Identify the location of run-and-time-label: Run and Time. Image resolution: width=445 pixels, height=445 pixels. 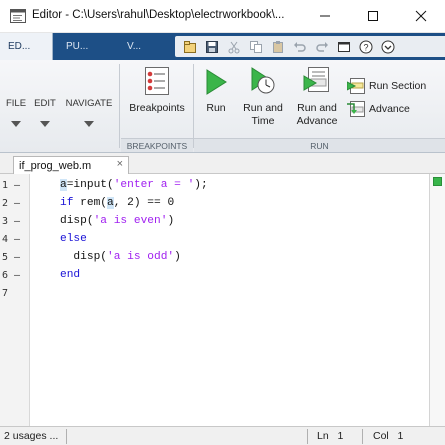
(263, 114).